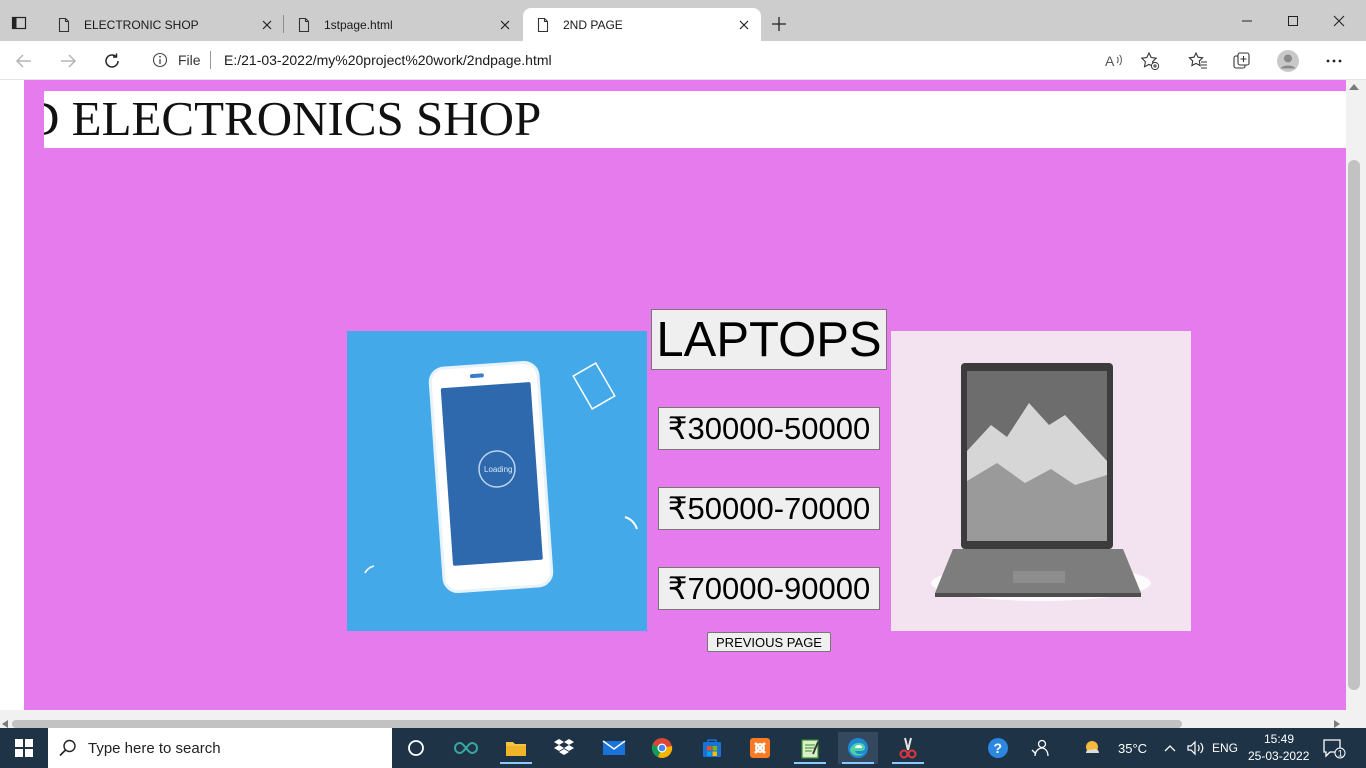 This screenshot has height=768, width=1366. What do you see at coordinates (210, 60) in the screenshot?
I see `address-separator` at bounding box center [210, 60].